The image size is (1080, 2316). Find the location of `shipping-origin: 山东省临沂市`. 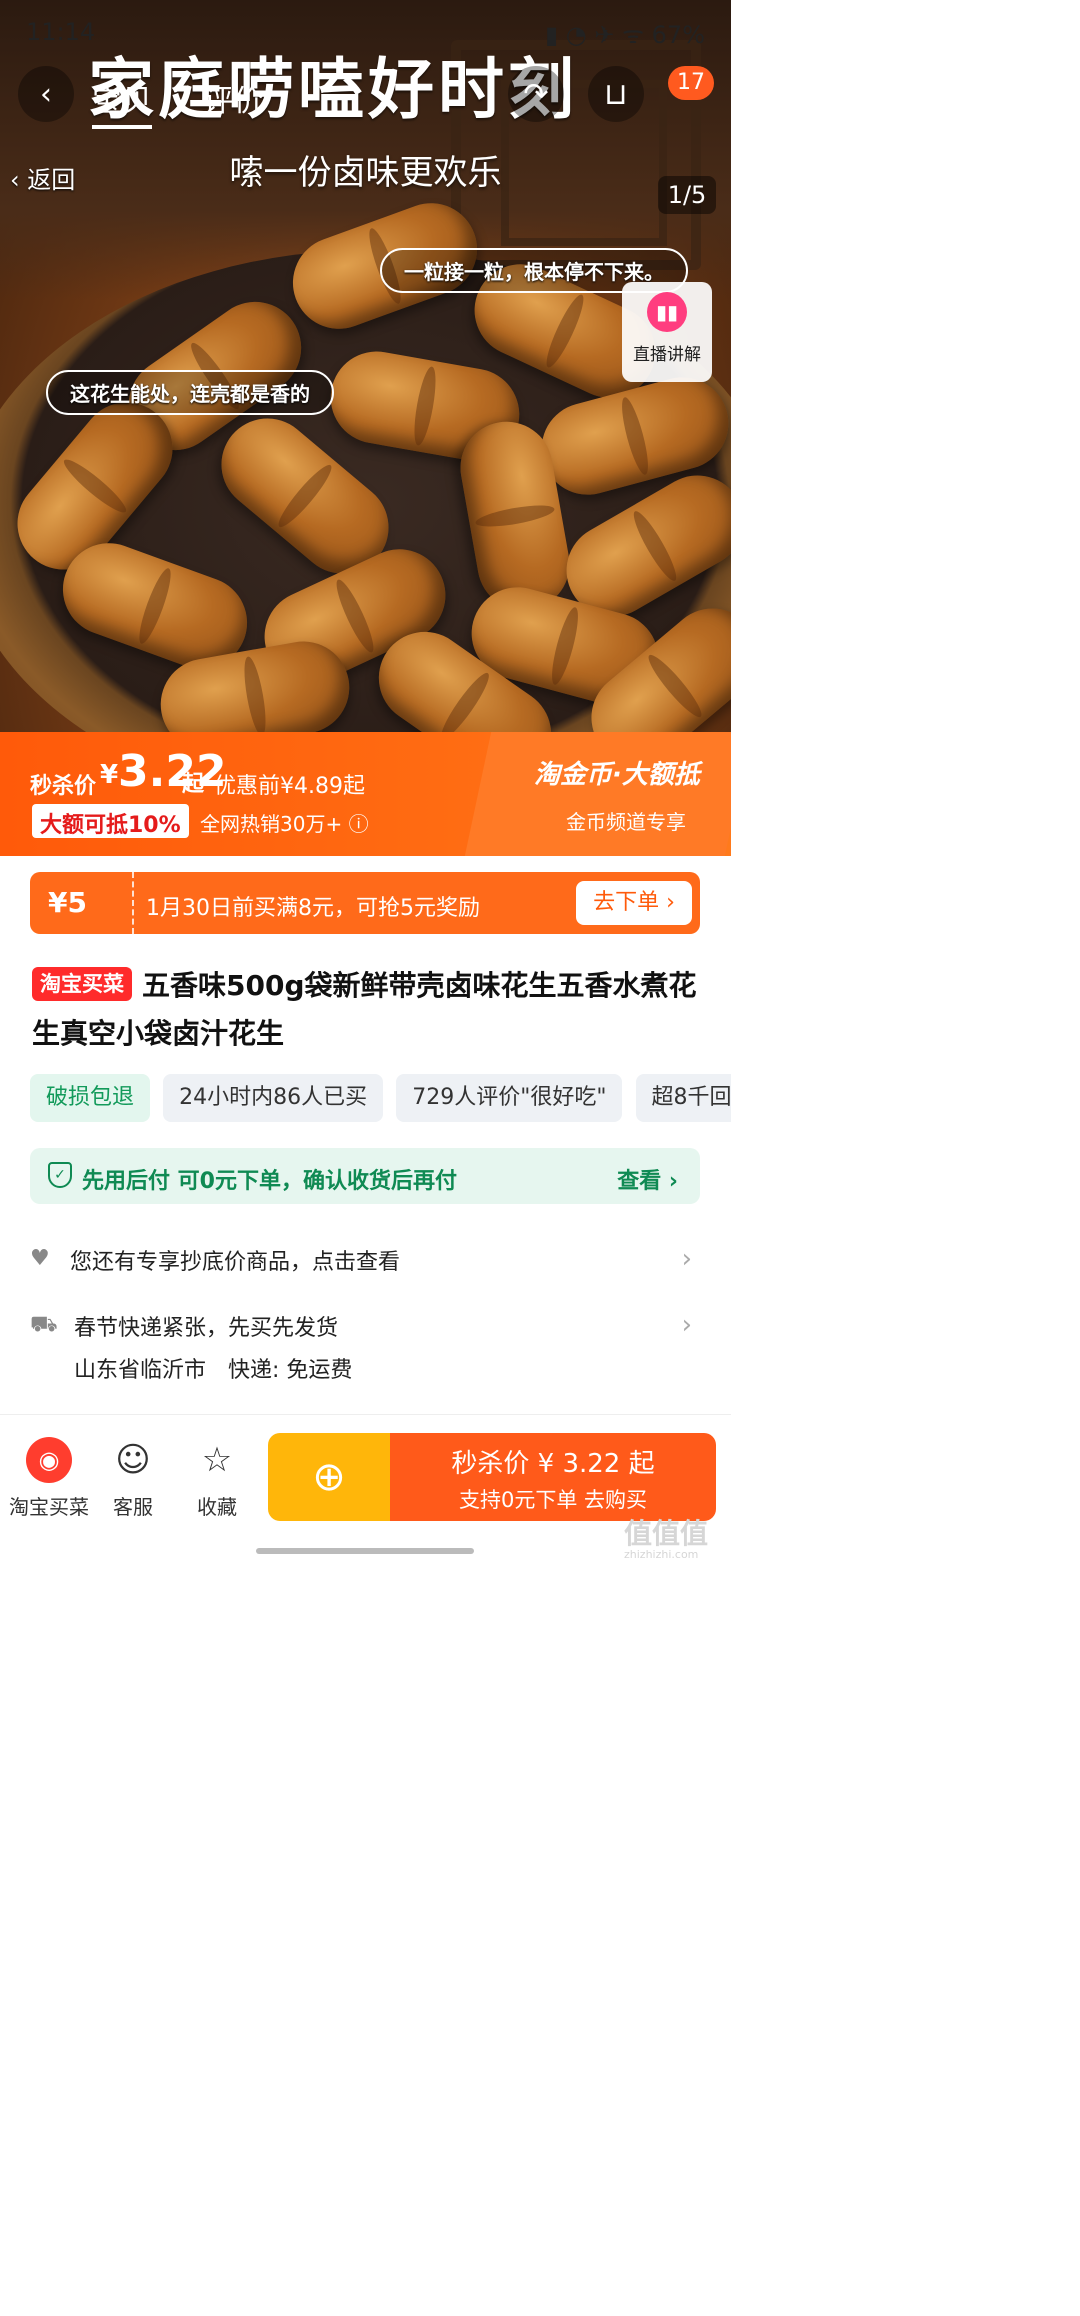

shipping-origin: 山东省临沂市 is located at coordinates (140, 1370).